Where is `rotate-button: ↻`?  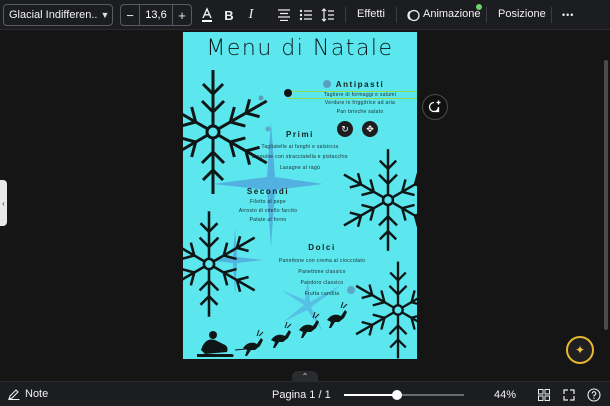 rotate-button: ↻ is located at coordinates (345, 129).